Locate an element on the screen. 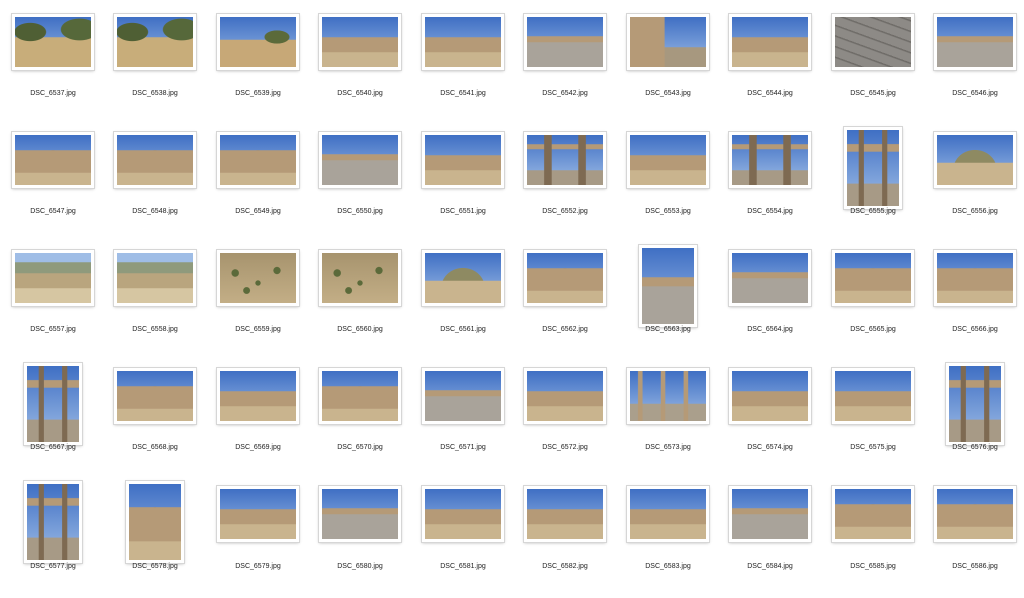 The image size is (1024, 598). photo-item: DSC_6570.jpg is located at coordinates (360, 421).